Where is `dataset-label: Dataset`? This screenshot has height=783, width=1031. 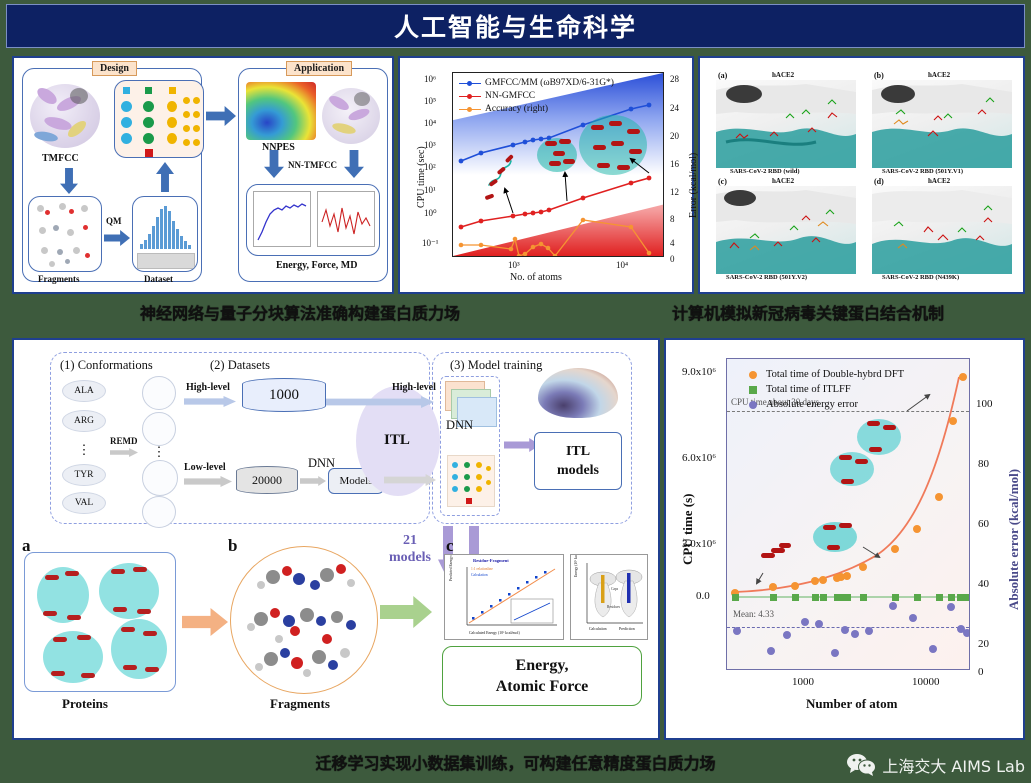
dataset-label: Dataset is located at coordinates (158, 279).